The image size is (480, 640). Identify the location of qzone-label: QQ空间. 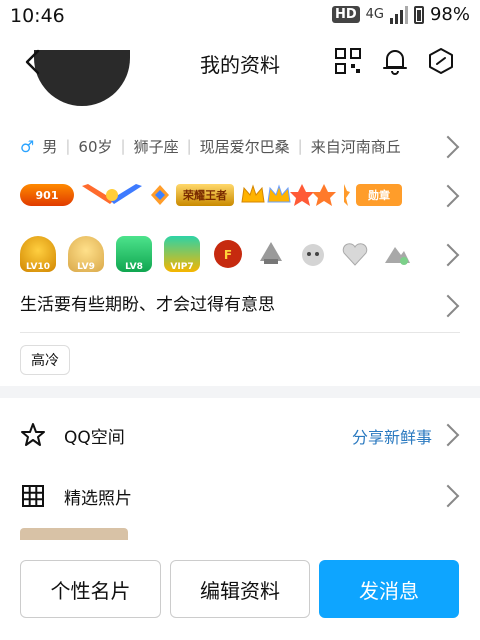
(94, 438).